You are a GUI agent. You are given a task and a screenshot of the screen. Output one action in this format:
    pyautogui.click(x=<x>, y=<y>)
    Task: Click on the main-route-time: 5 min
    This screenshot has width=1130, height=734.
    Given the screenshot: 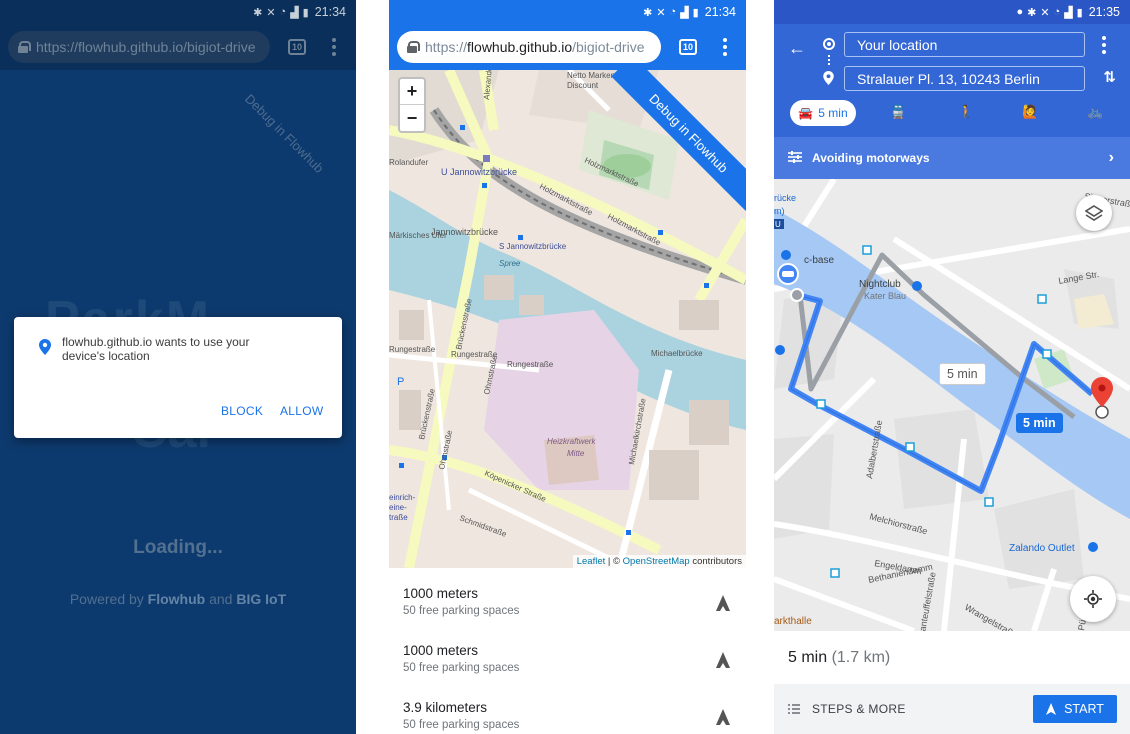 What is the action you would take?
    pyautogui.click(x=1039, y=423)
    